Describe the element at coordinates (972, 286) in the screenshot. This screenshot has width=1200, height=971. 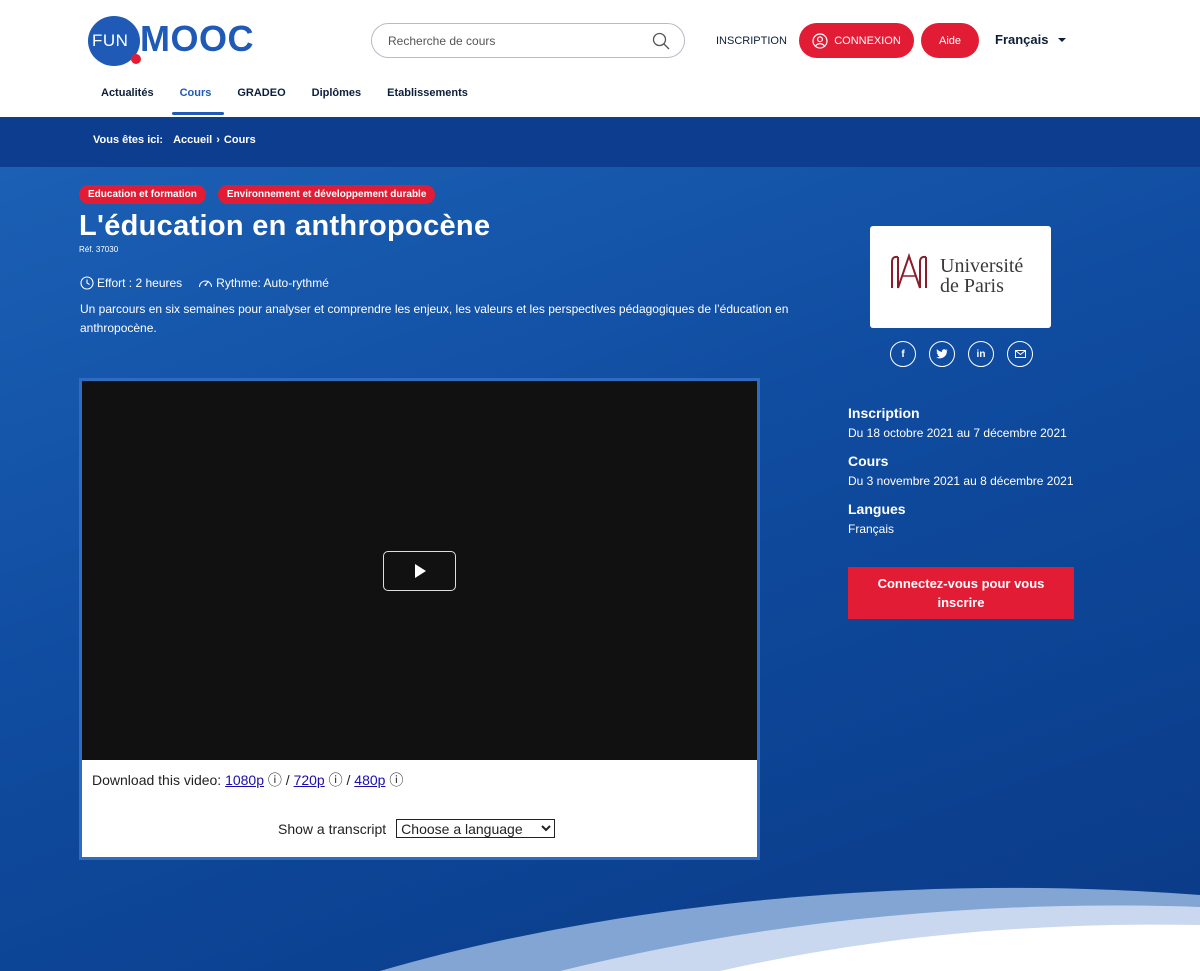
I see `partner-name-line2: de Paris` at that location.